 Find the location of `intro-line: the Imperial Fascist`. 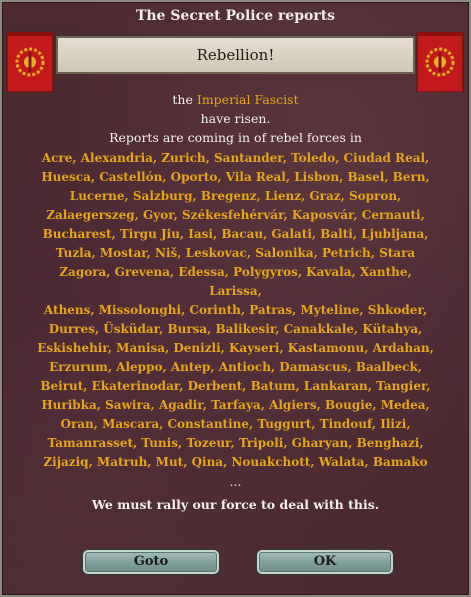

intro-line: the Imperial Fascist is located at coordinates (235, 99).